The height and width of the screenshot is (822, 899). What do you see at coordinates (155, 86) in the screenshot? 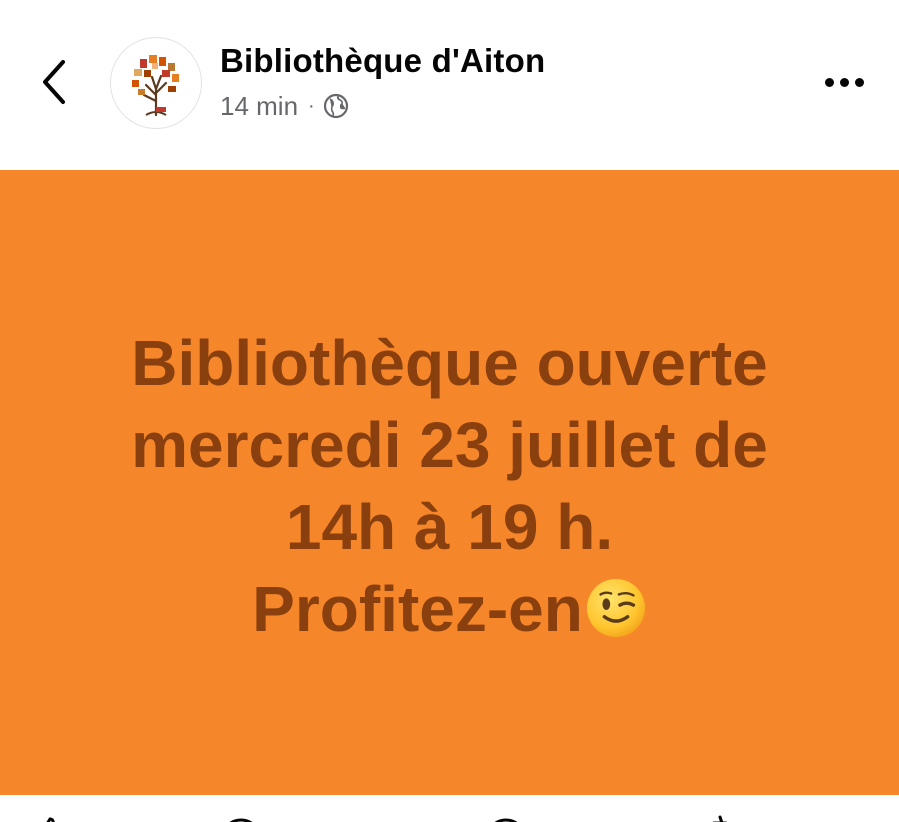
I see `tree-of-books-logo` at bounding box center [155, 86].